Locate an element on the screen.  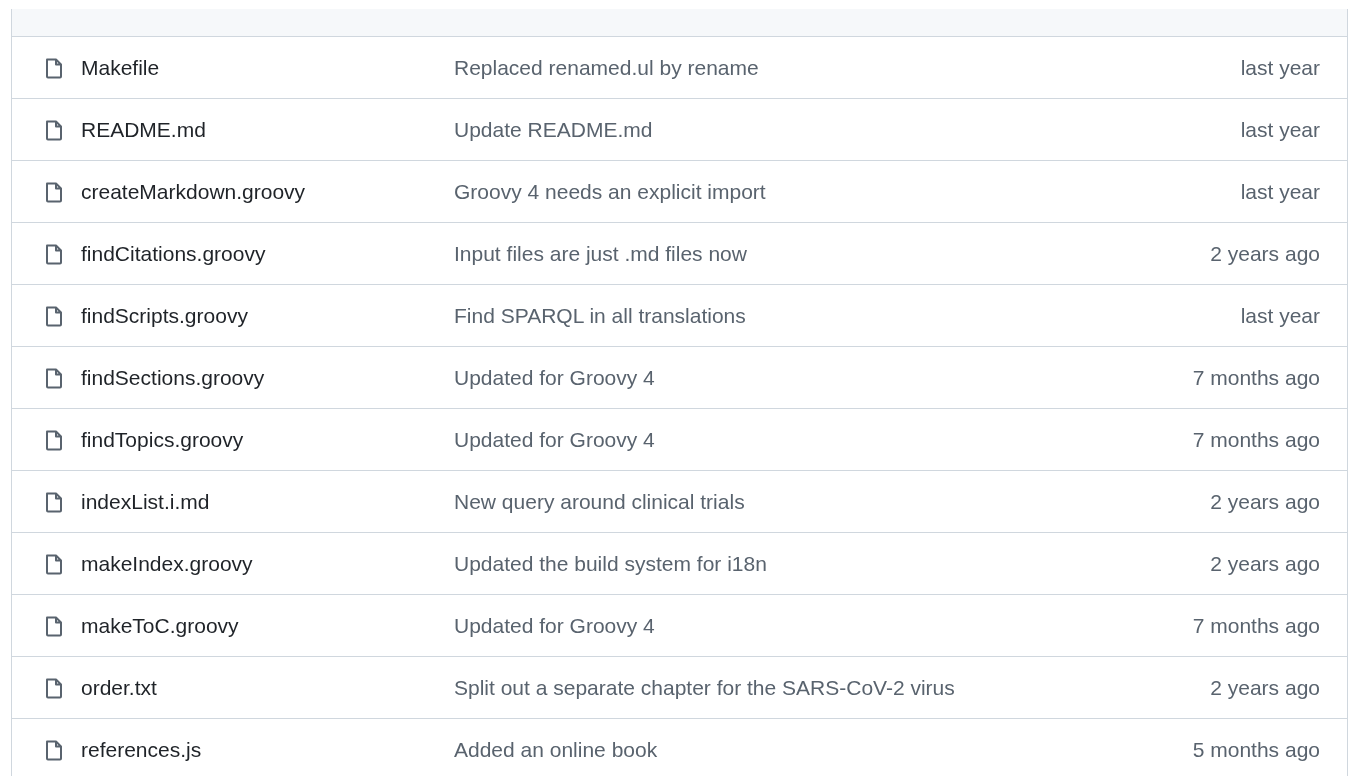
commit-message-link: Groovy 4 needs an explicit import is located at coordinates (847, 191).